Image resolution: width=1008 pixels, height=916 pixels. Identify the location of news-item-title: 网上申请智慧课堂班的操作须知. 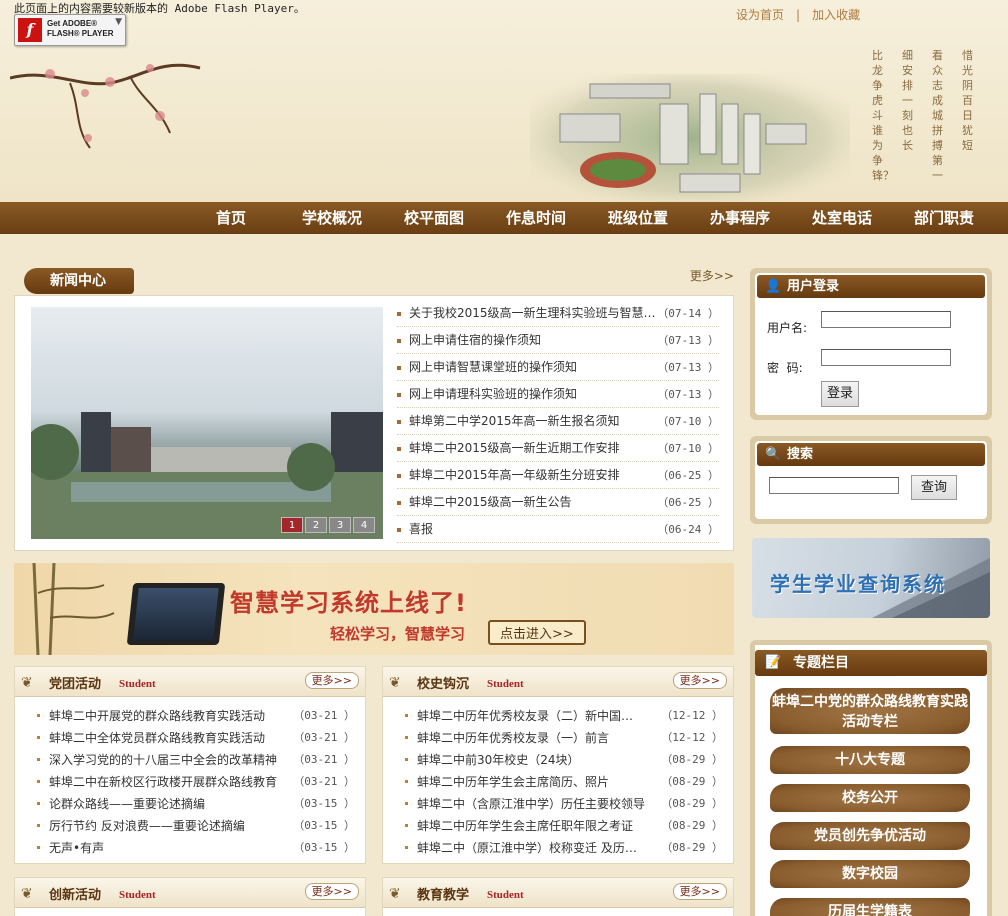
(534, 367).